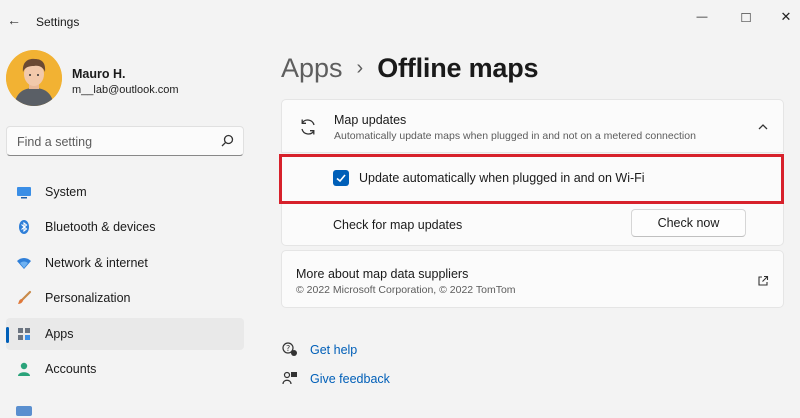 This screenshot has height=418, width=800. What do you see at coordinates (290, 378) in the screenshot?
I see `feedback-icon` at bounding box center [290, 378].